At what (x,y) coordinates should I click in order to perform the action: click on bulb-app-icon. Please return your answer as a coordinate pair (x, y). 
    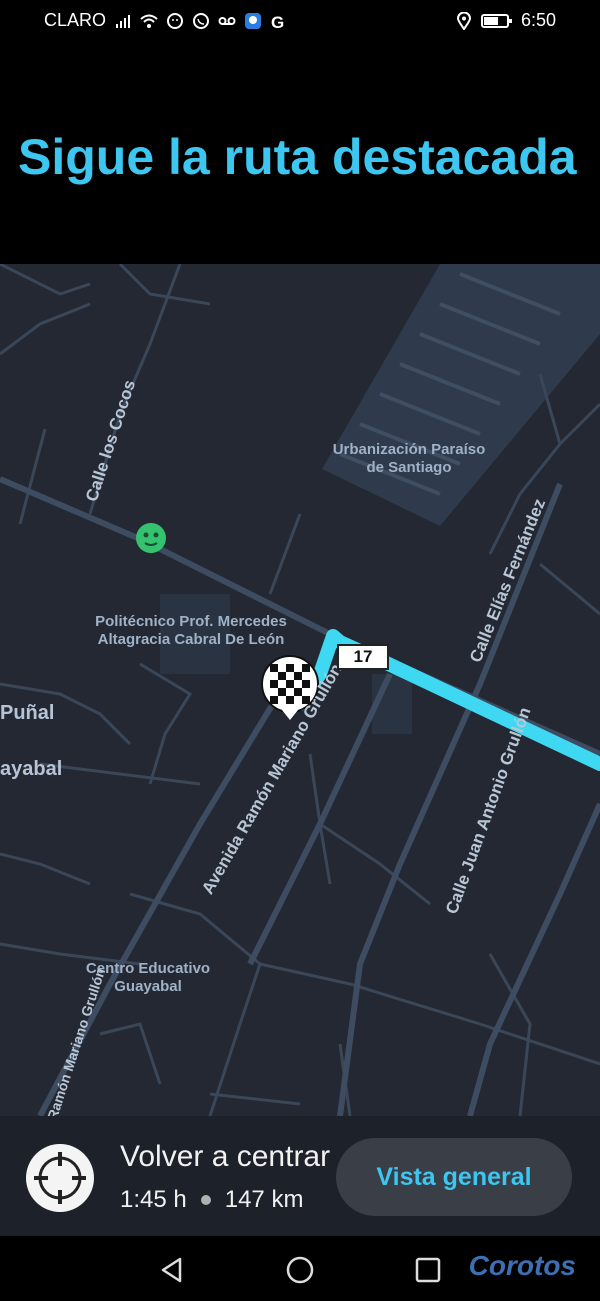
    Looking at the image, I should click on (253, 20).